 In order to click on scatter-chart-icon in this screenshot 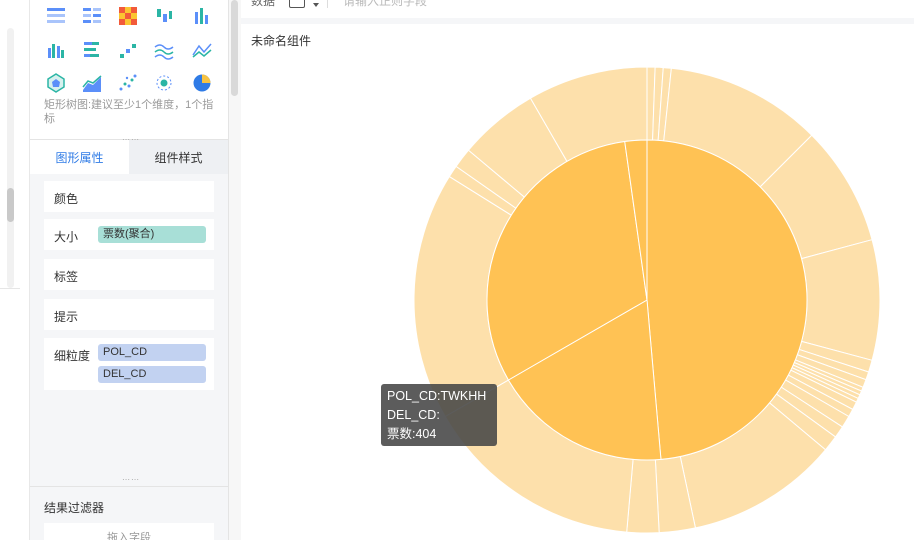, I will do `click(128, 83)`.